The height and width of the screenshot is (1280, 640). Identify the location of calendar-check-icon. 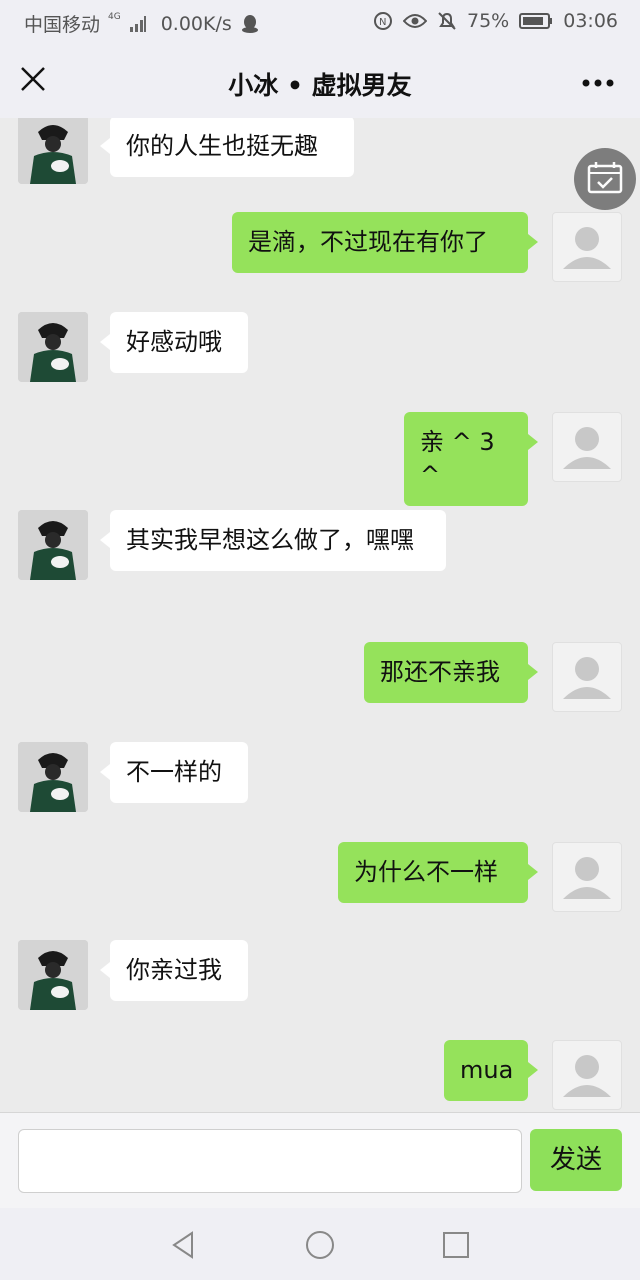
(605, 178).